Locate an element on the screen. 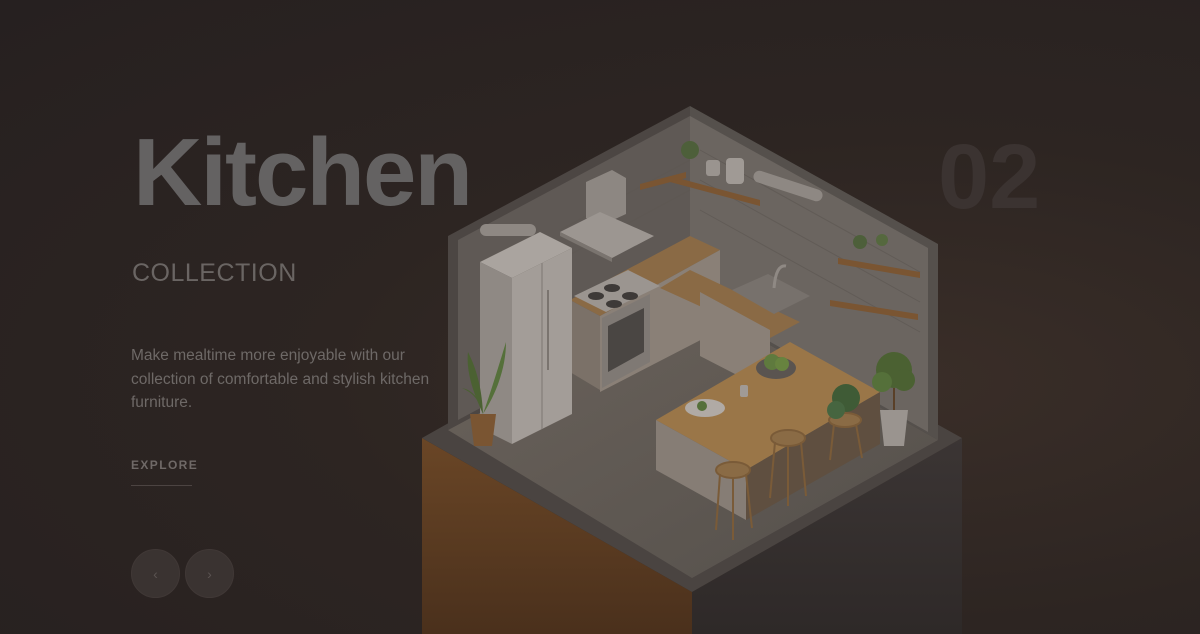 This screenshot has width=1200, height=634. page-title: Kitchen is located at coordinates (303, 172).